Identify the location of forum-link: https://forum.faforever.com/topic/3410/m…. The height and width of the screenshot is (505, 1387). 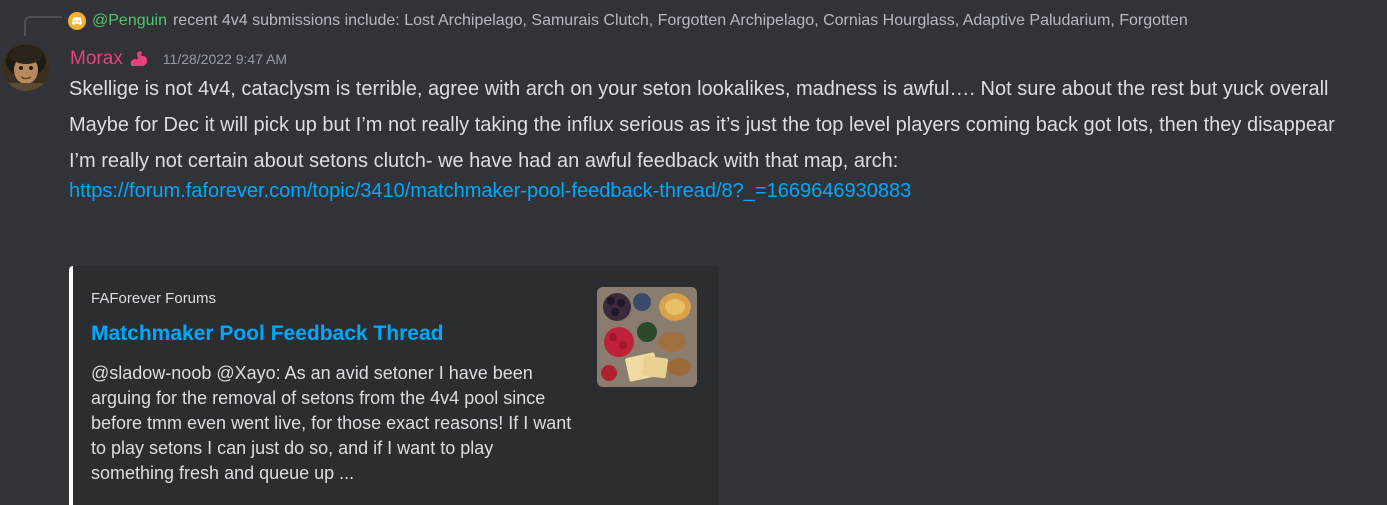
(490, 191).